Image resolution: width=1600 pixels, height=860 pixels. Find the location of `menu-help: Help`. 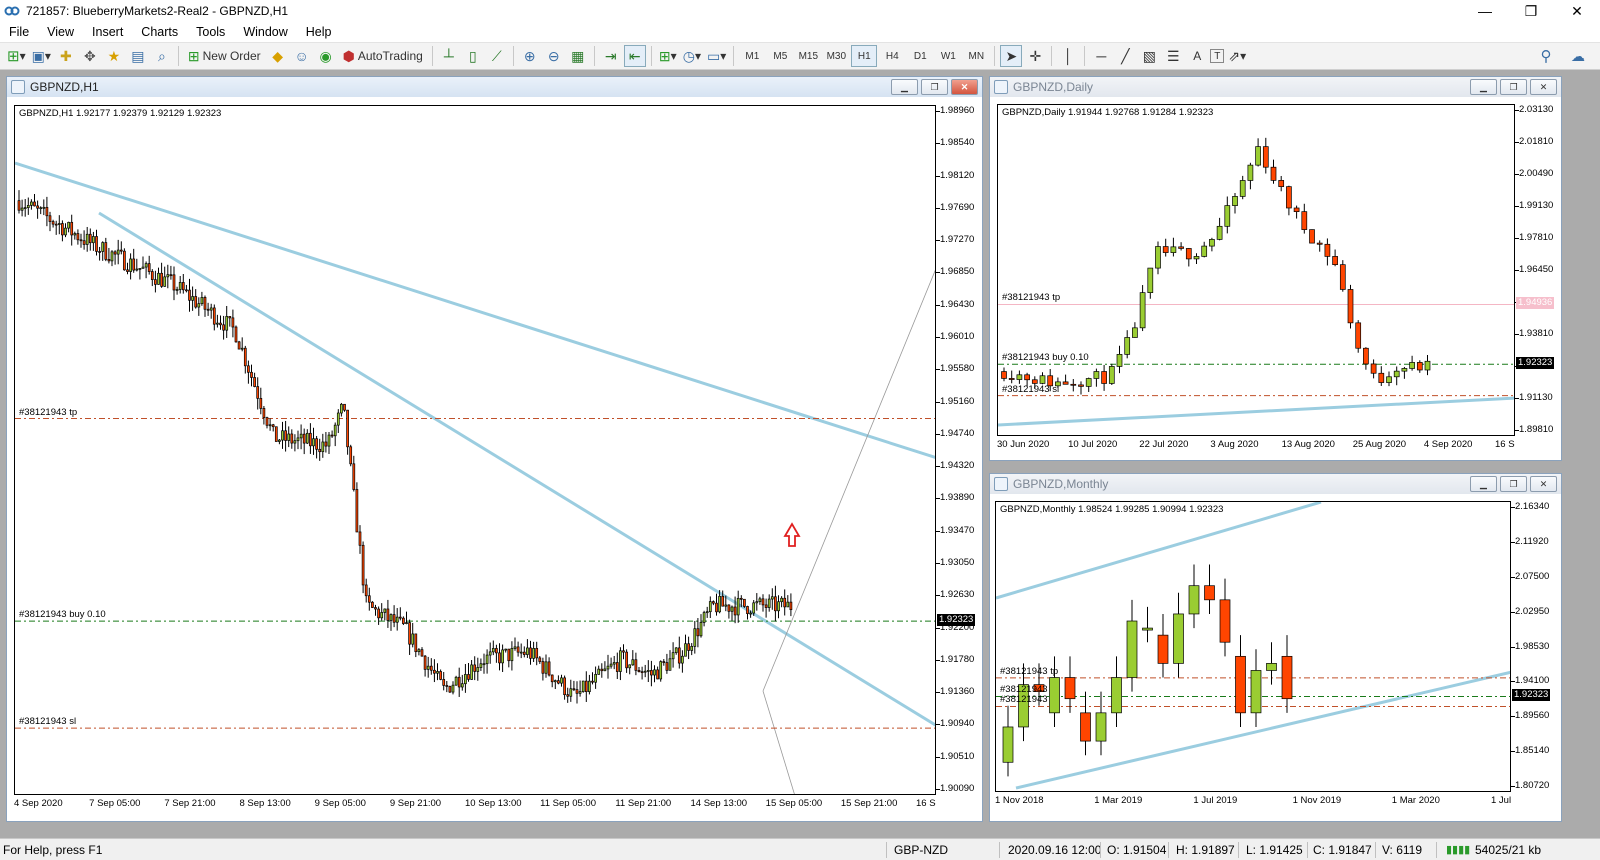

menu-help: Help is located at coordinates (319, 32).